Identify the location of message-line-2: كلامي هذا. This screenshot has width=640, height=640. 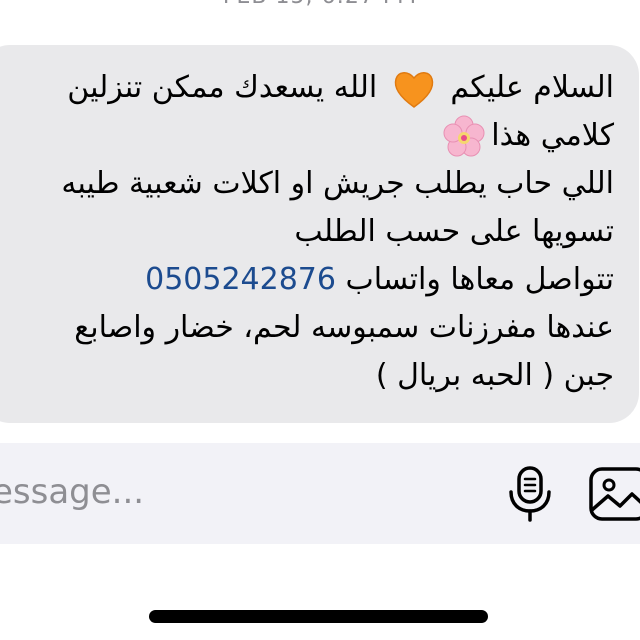
(307, 136).